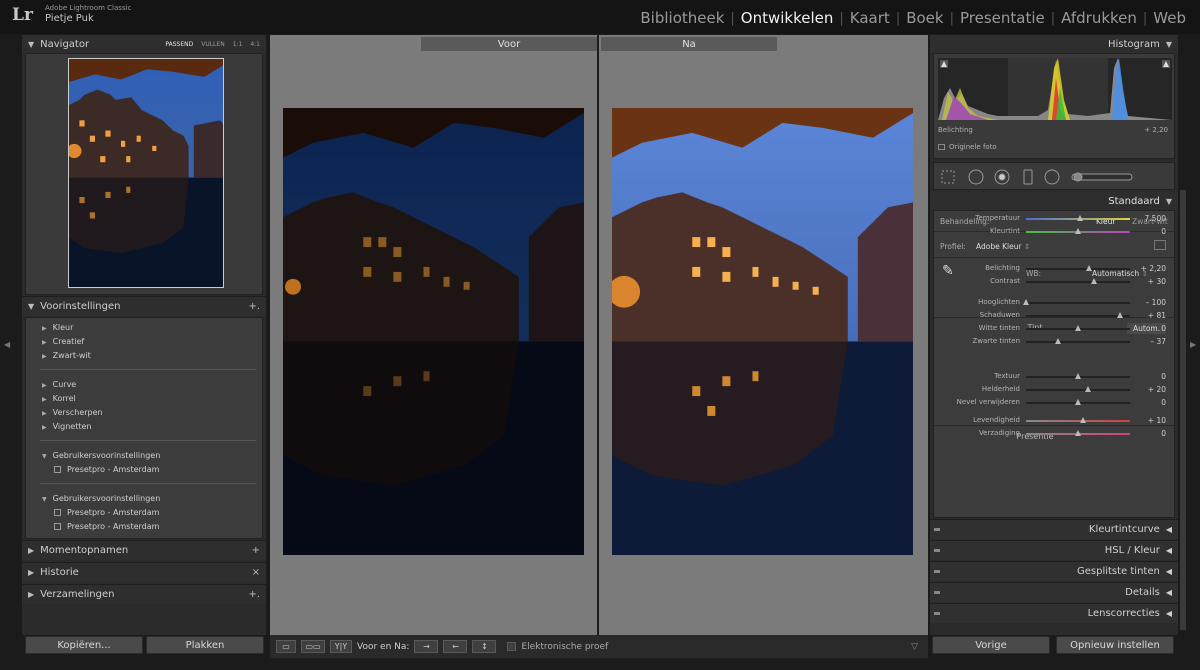 The width and height of the screenshot is (1200, 670). I want to click on before-after-mode-button: Y|Y, so click(341, 646).